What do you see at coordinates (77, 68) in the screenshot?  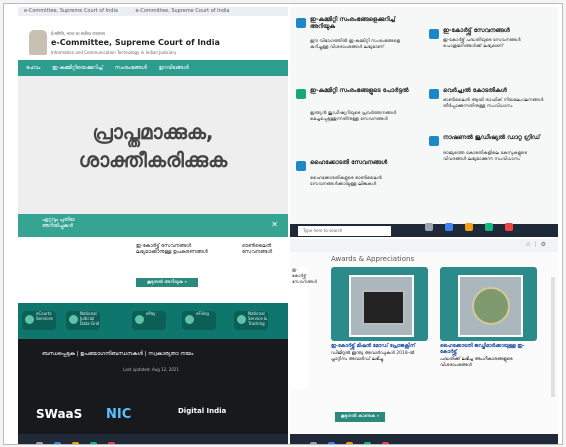 I see `nav-about: ഇ-കമ്മിറ്റിയെക്കുറിച്ച്` at bounding box center [77, 68].